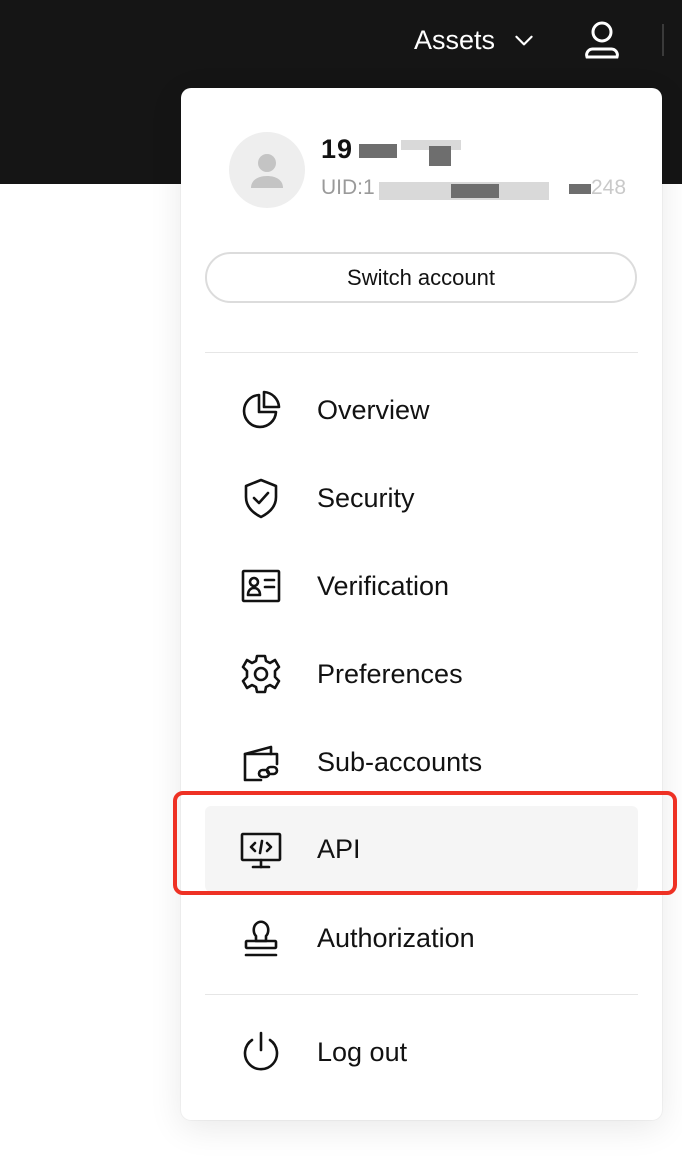  I want to click on assets-dropdown: Assets, so click(475, 40).